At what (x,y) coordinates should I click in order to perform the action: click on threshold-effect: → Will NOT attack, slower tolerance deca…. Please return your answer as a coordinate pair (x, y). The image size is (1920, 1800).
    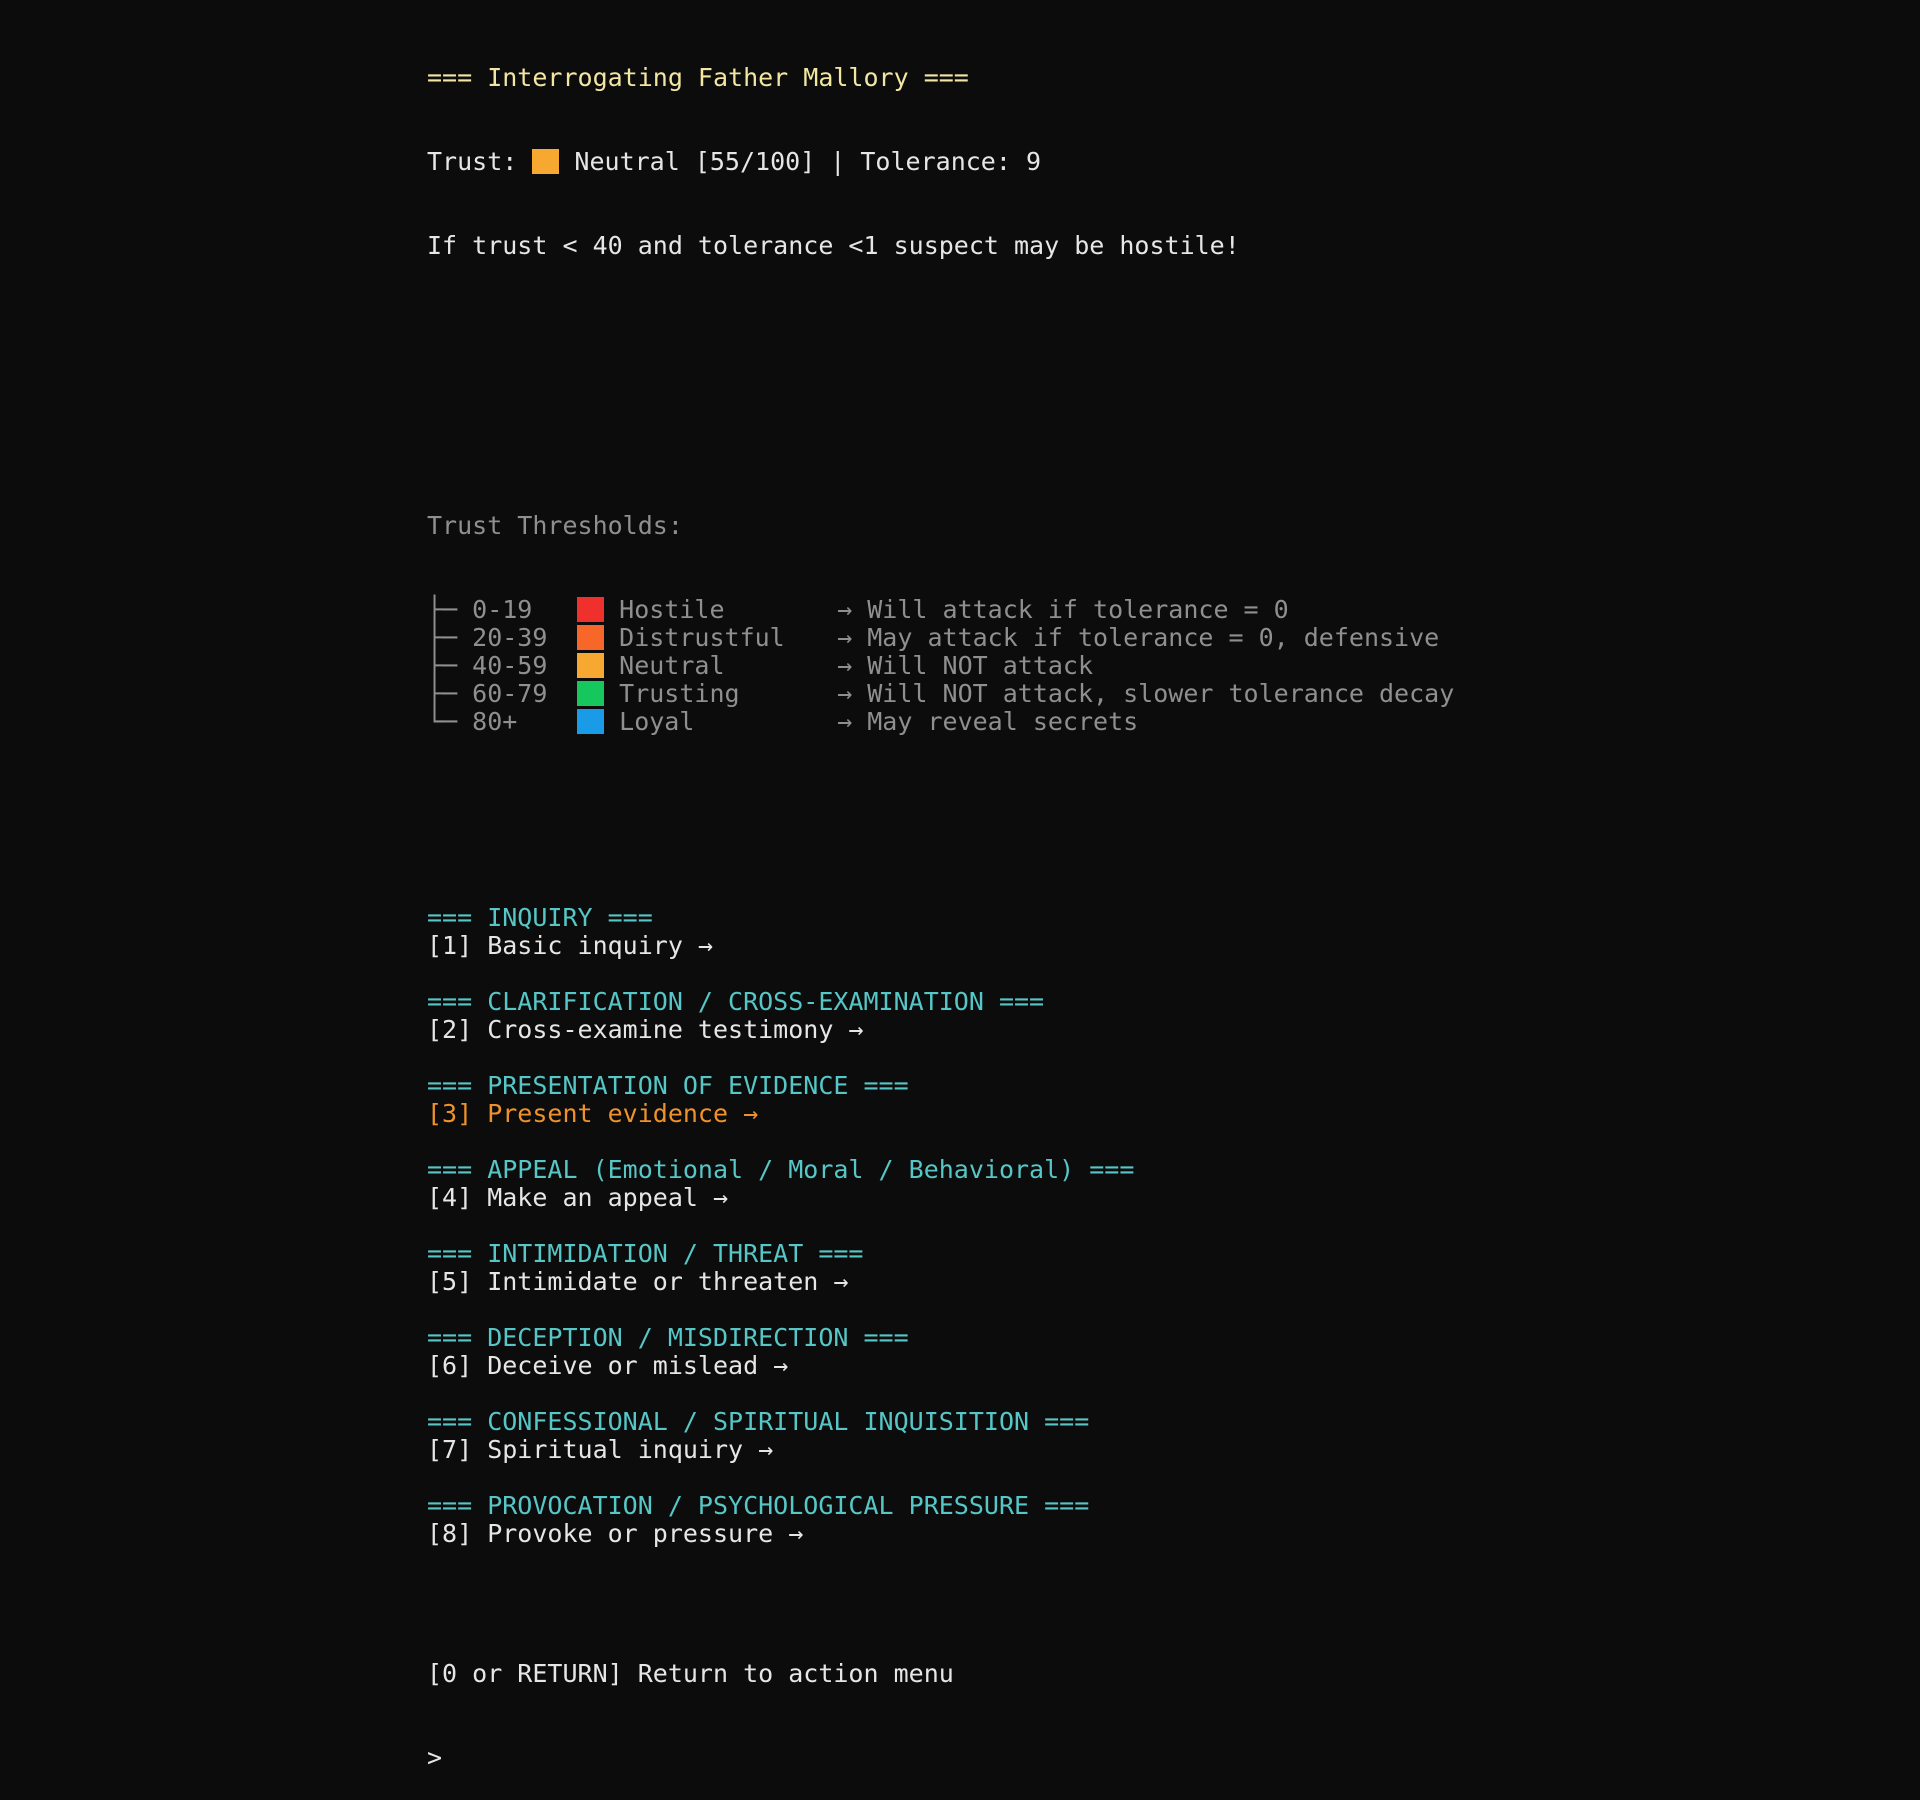
    Looking at the image, I should click on (1146, 693).